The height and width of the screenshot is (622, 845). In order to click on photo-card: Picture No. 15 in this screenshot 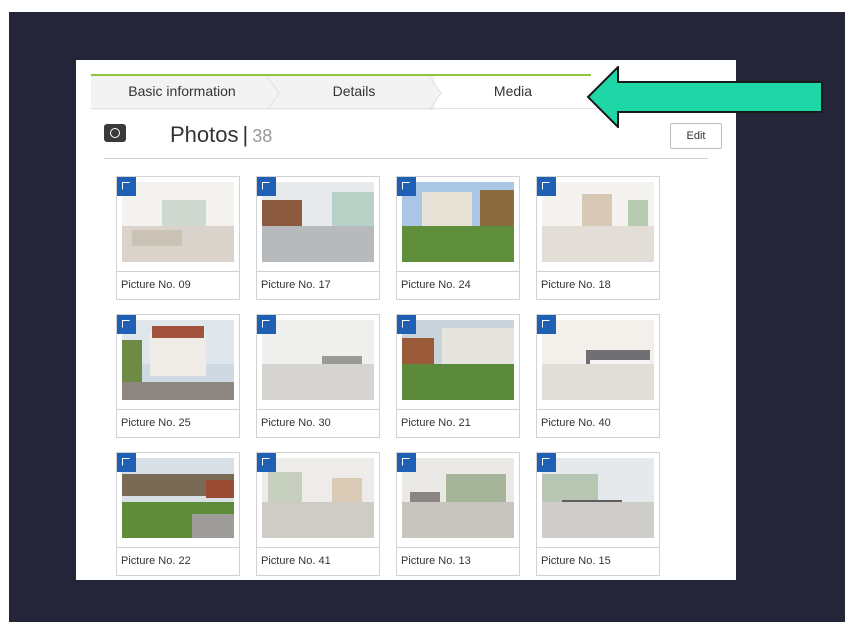, I will do `click(598, 514)`.